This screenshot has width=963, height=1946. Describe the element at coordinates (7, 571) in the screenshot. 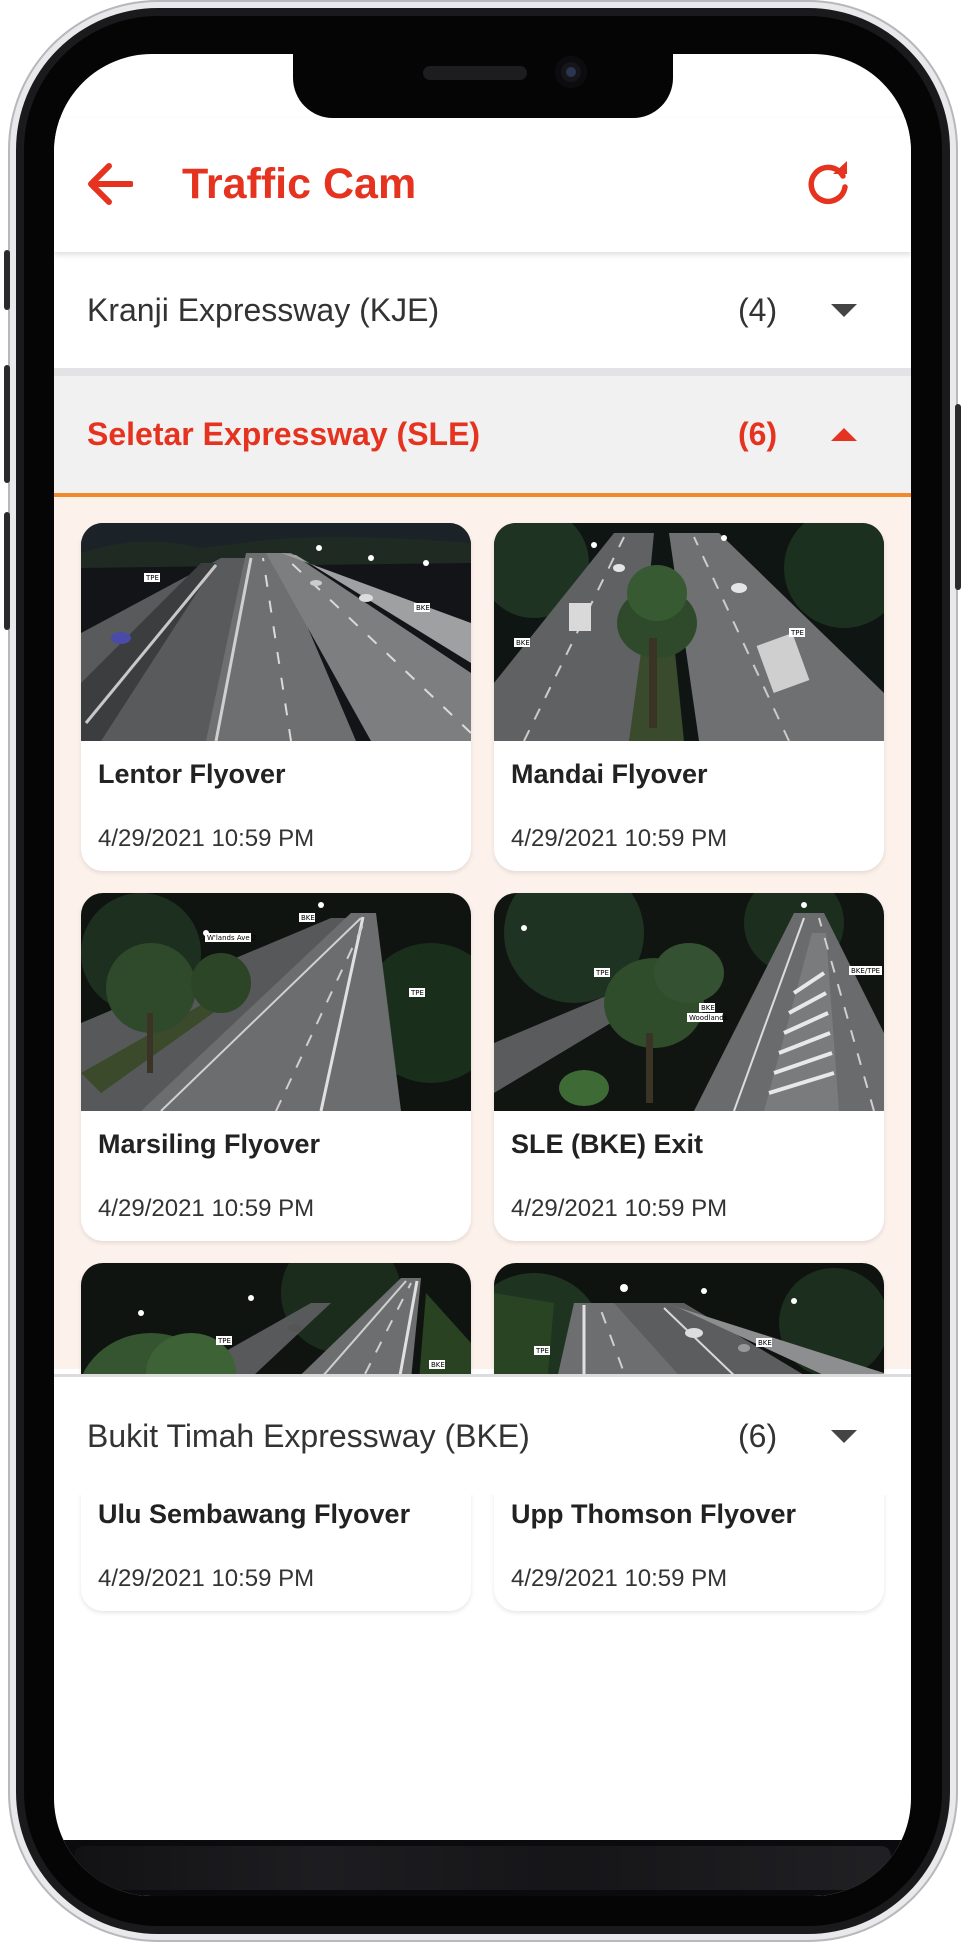

I see `volume-down-button` at that location.